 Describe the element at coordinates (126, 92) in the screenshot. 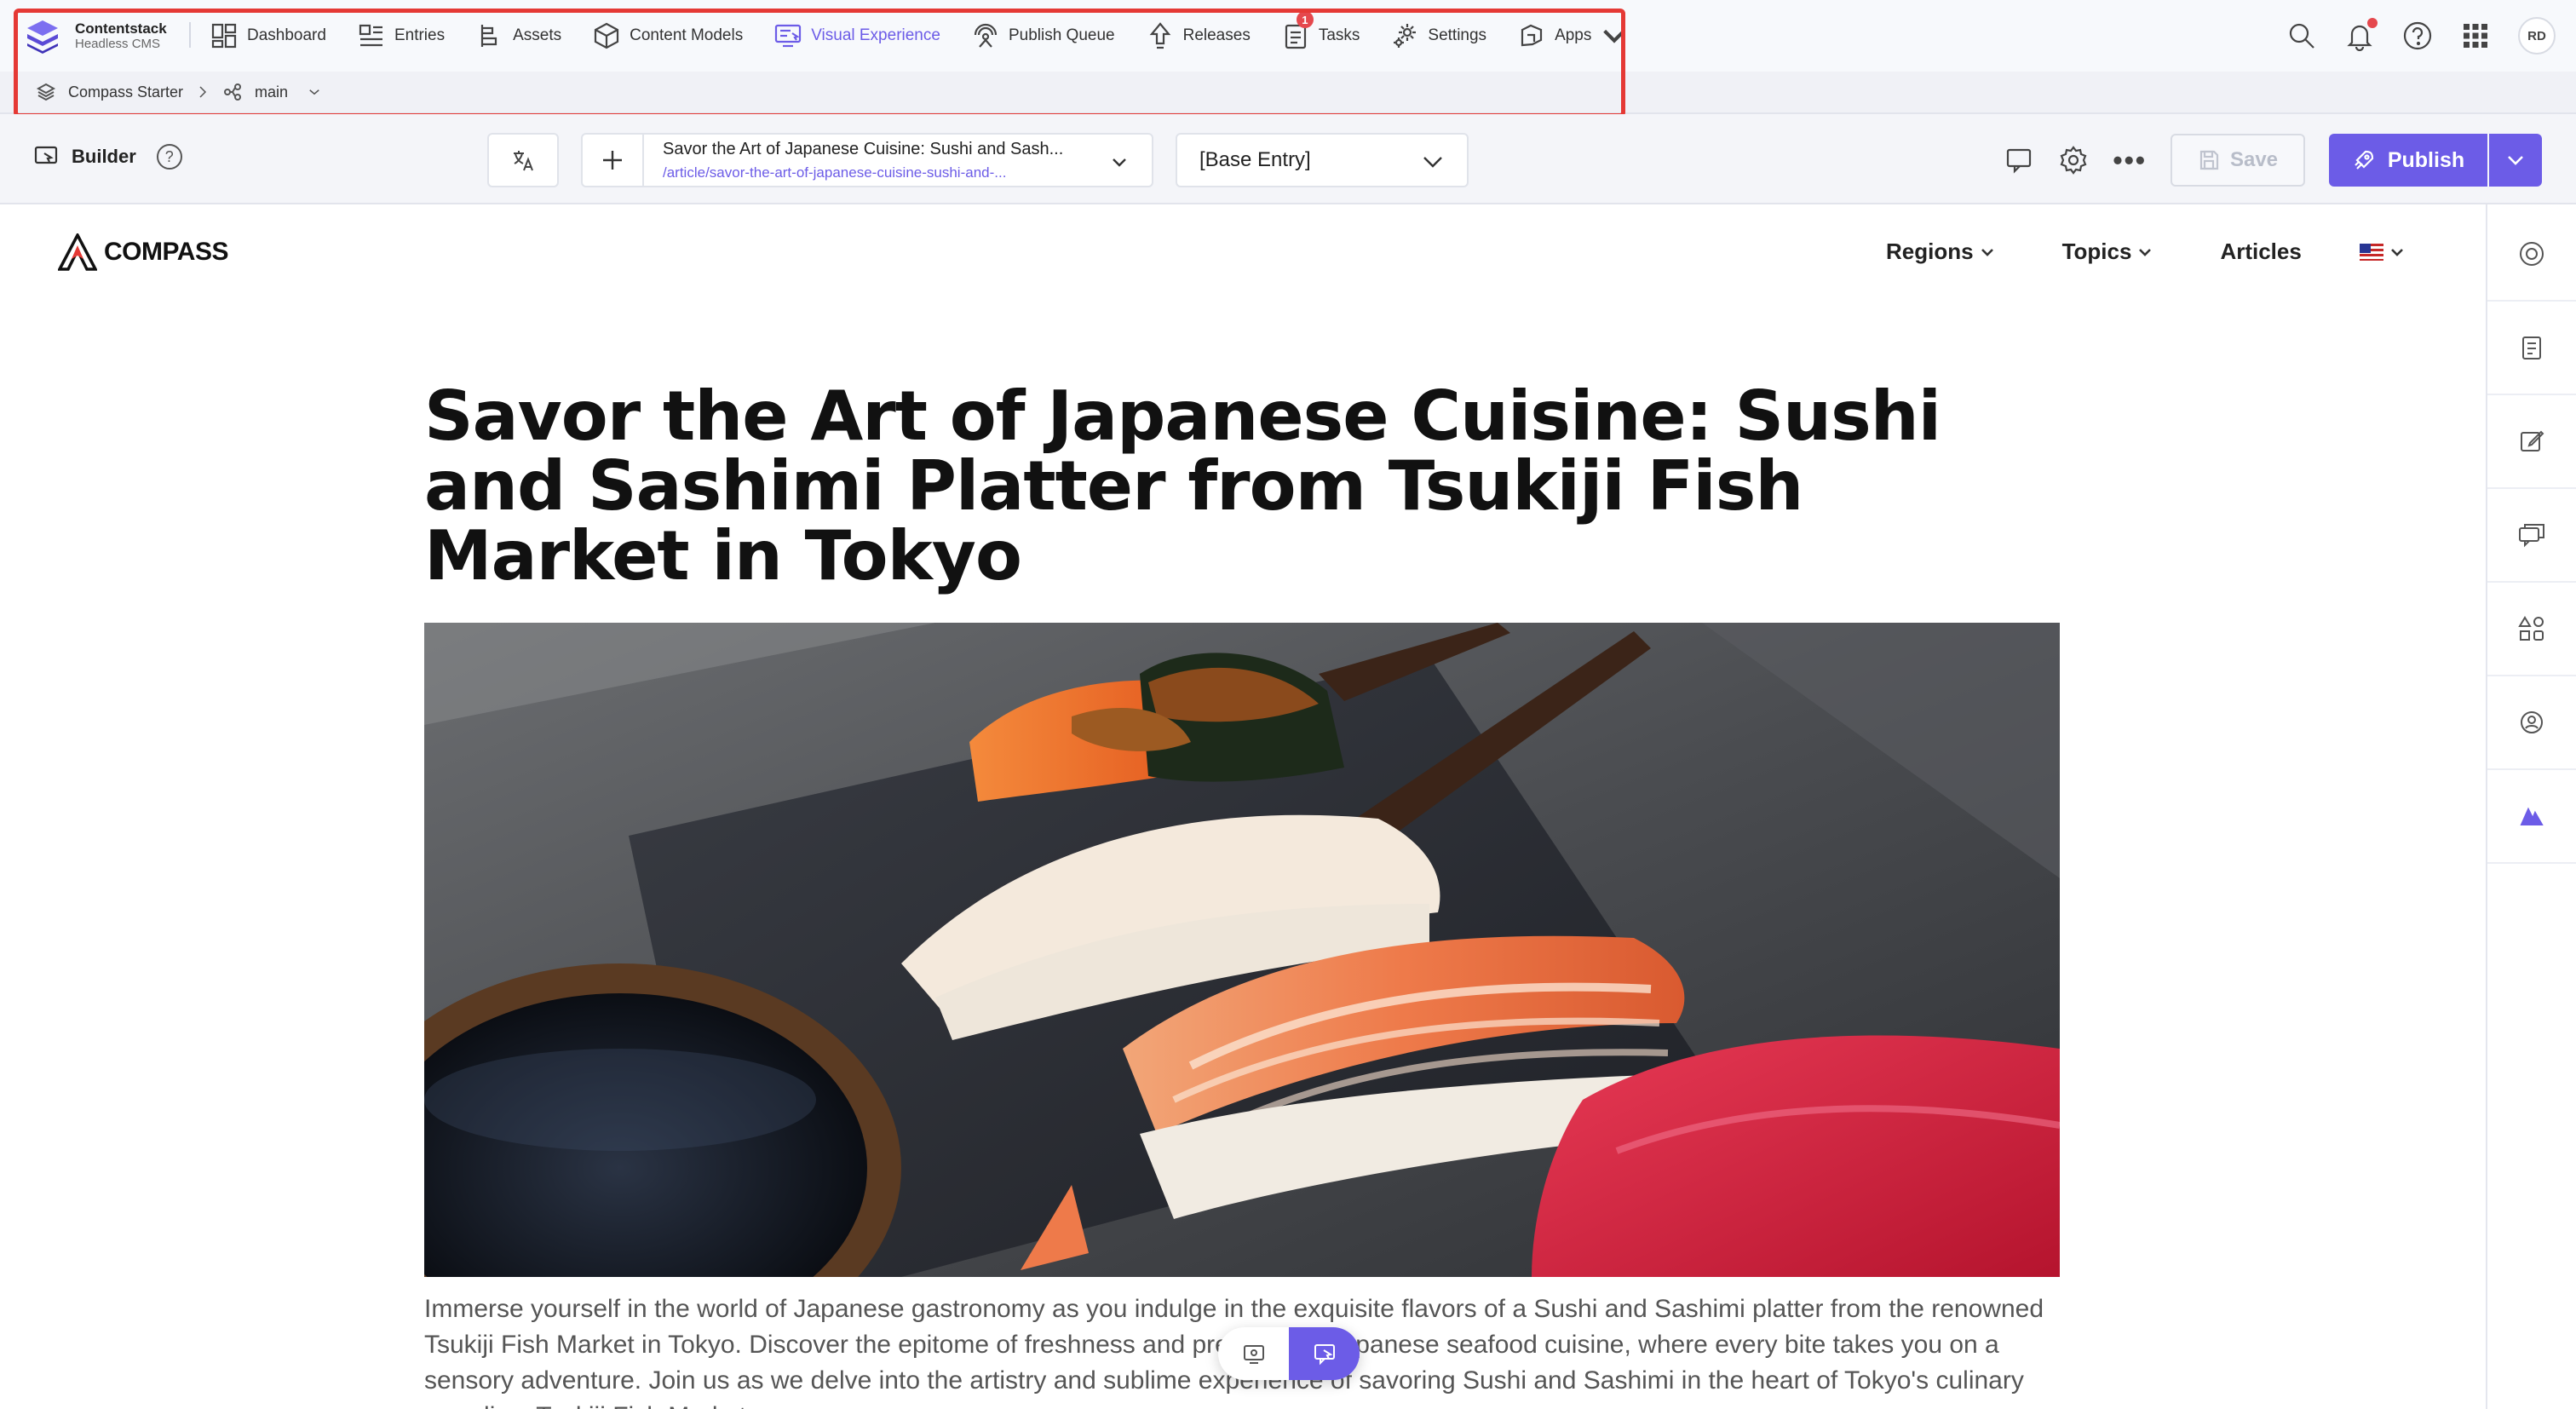

I see `stack-name: Compass Starter` at that location.